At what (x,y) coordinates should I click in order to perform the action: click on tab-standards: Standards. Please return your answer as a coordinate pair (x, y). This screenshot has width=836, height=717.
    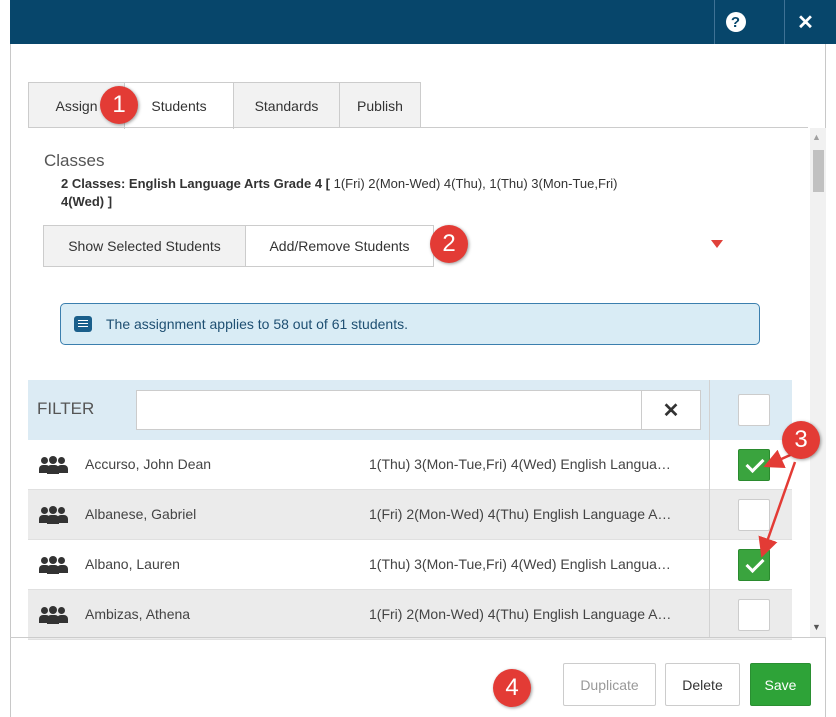
    Looking at the image, I should click on (286, 105).